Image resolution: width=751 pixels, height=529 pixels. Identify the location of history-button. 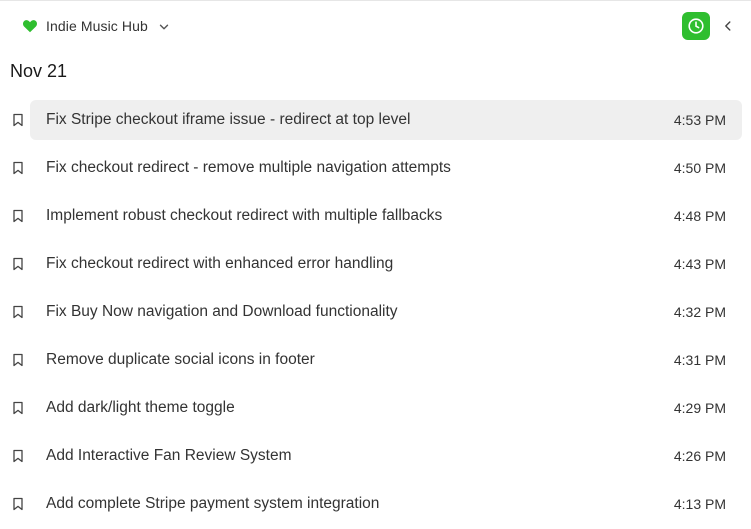
(696, 26).